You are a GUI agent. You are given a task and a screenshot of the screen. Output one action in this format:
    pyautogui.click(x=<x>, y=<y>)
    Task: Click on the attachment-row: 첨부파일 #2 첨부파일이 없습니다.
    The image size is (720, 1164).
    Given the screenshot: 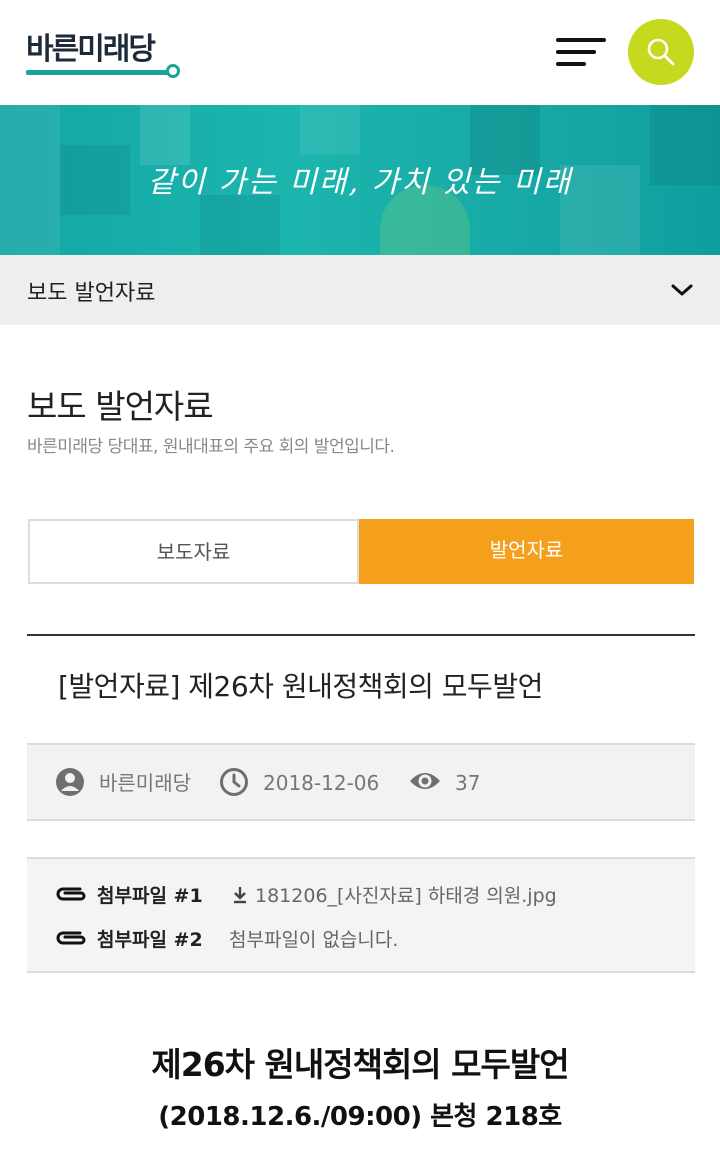 What is the action you would take?
    pyautogui.click(x=361, y=938)
    